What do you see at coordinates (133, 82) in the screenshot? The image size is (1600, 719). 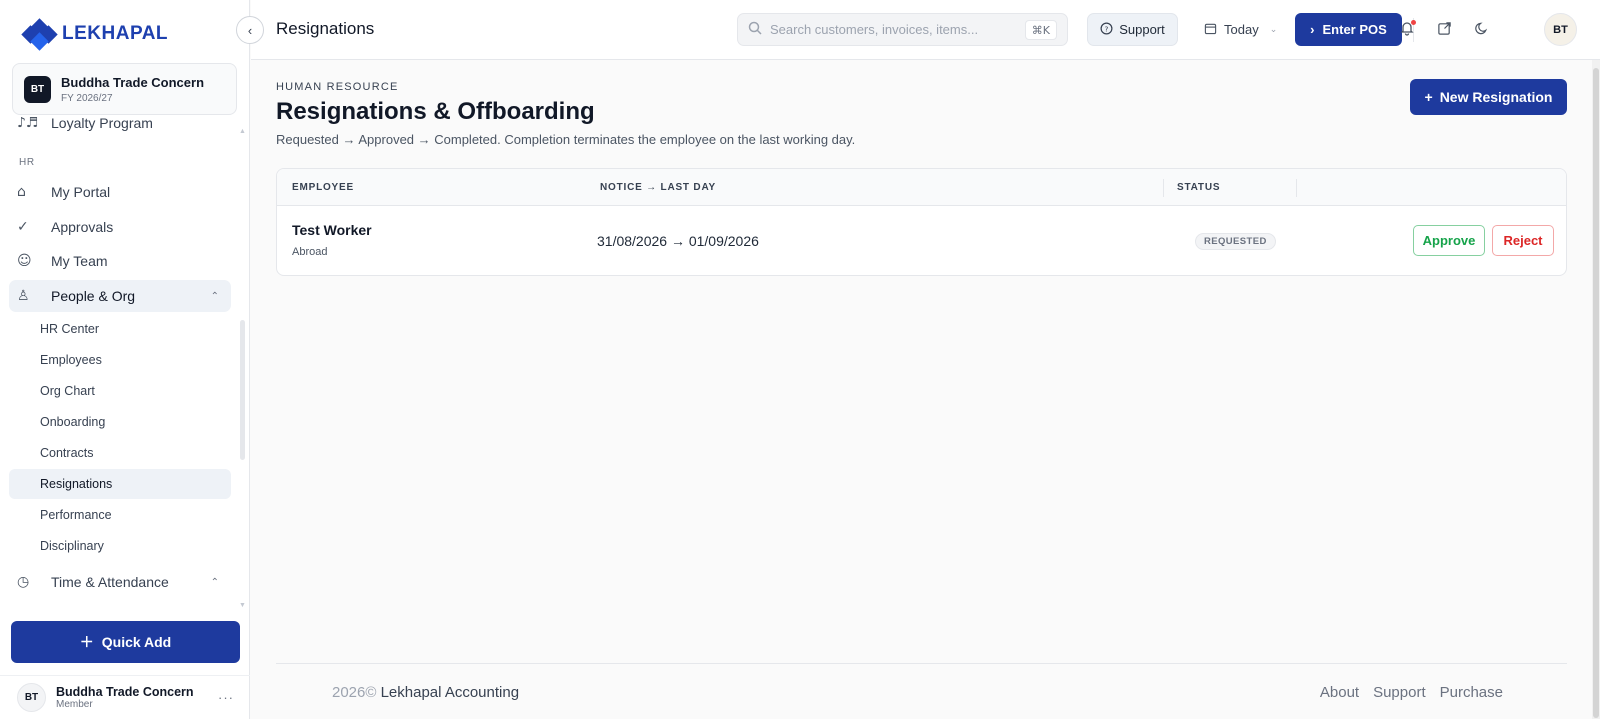 I see `company-name: Buddha Trade Concern` at bounding box center [133, 82].